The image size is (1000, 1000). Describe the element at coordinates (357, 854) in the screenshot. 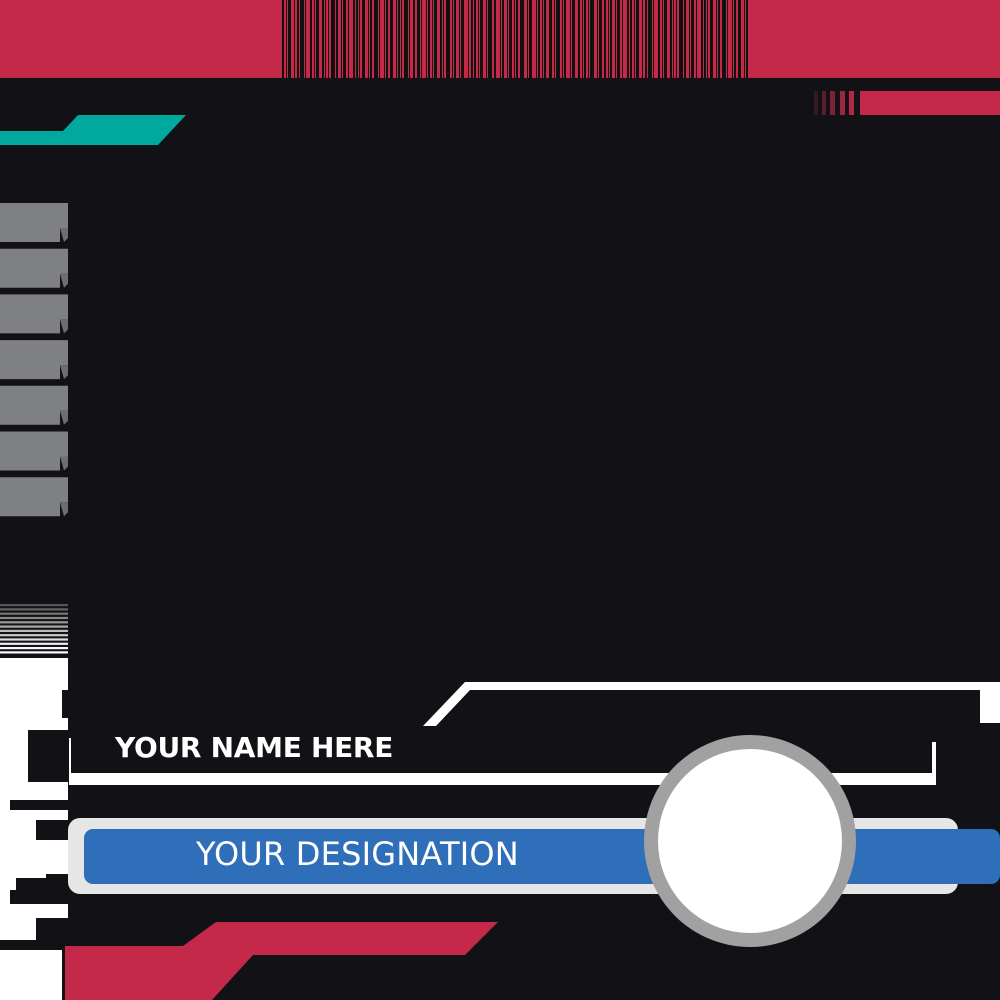

I see `designation-placeholder: YOUR DESIGNATION` at that location.